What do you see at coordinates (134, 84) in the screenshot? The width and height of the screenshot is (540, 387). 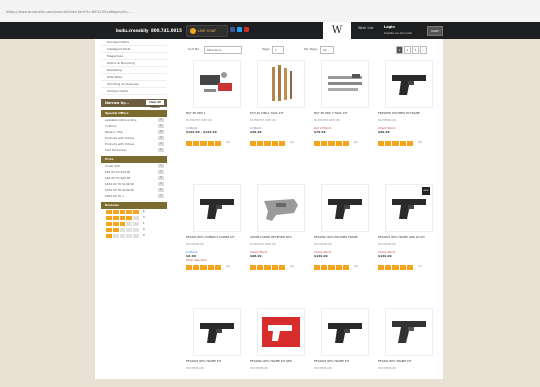 I see `sidebar-category-item: Shooting Accessories` at bounding box center [134, 84].